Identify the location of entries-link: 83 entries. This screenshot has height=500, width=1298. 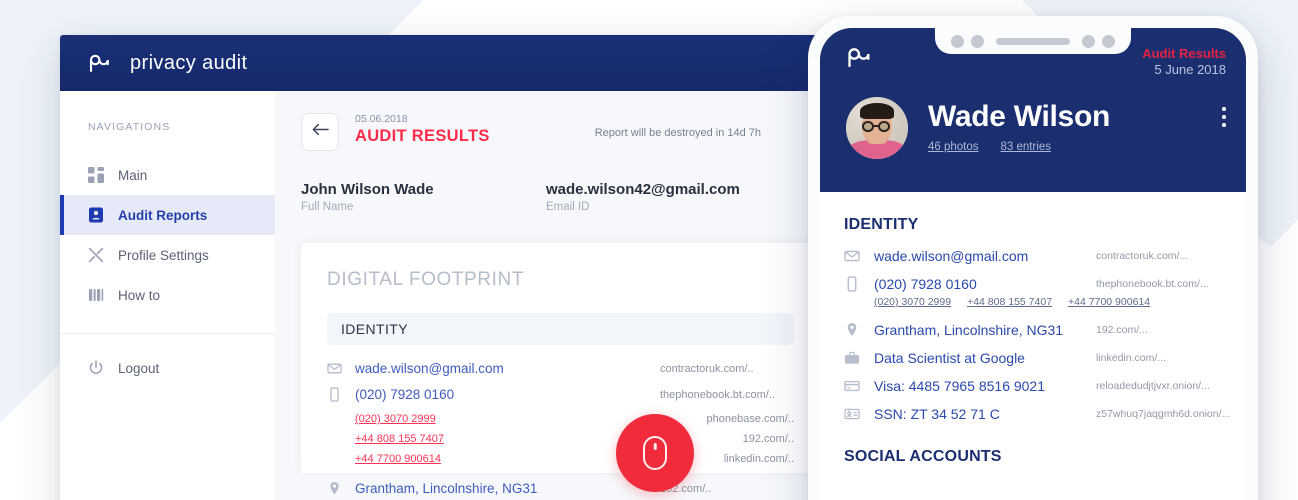
(1026, 147).